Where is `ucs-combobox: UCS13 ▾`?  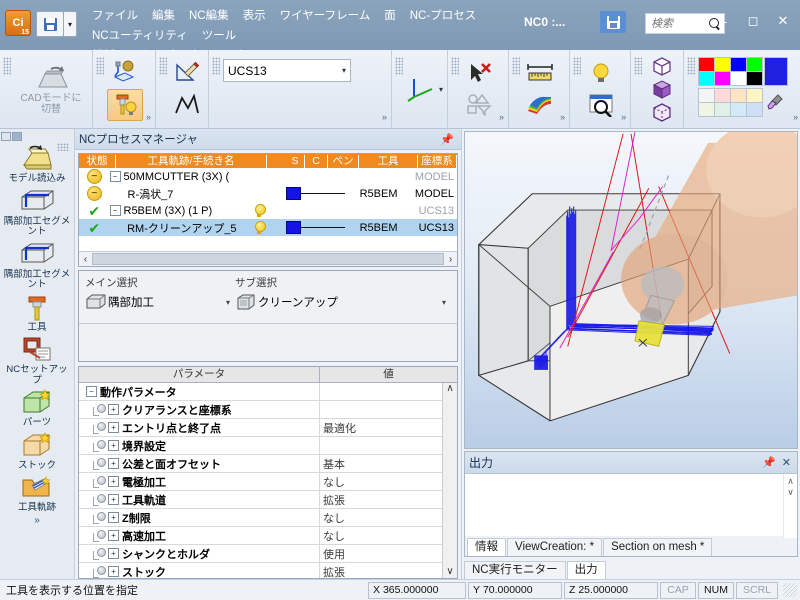
ucs-combobox: UCS13 ▾ is located at coordinates (287, 70).